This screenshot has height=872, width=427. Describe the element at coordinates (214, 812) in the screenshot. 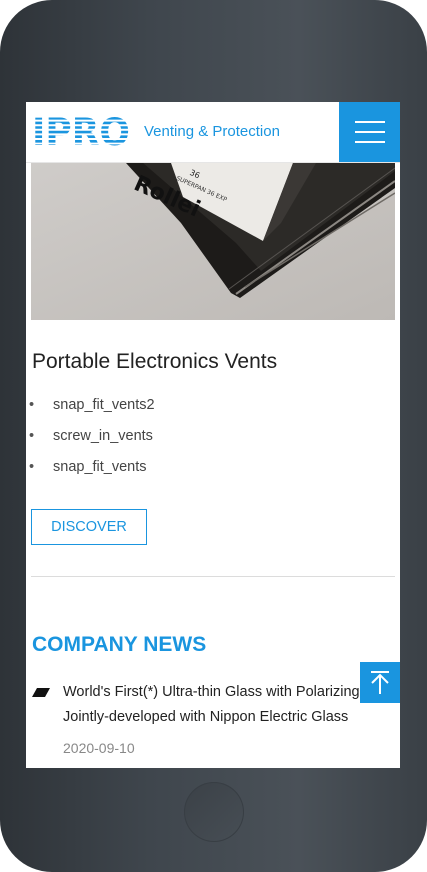

I see `home-button` at that location.